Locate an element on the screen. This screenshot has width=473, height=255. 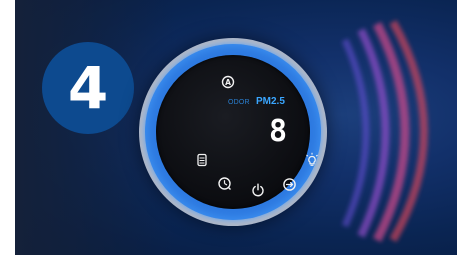
power-icon is located at coordinates (258, 190).